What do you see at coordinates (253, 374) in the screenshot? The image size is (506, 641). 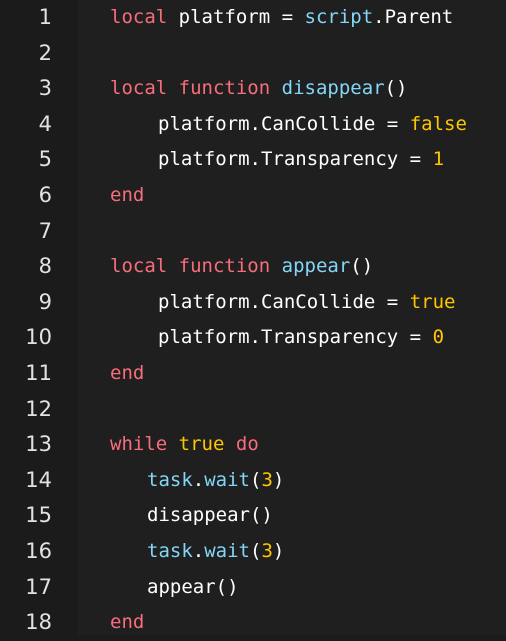 I see `code-line: 11 end` at bounding box center [253, 374].